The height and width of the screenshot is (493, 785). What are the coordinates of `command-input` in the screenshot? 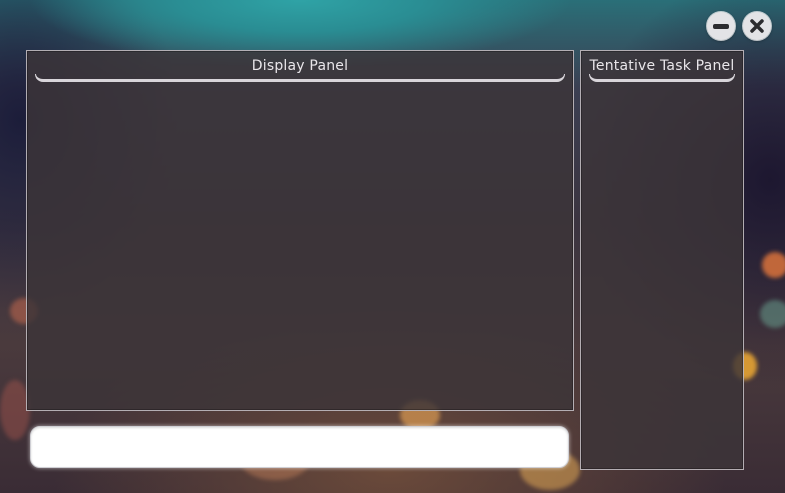 It's located at (299, 447).